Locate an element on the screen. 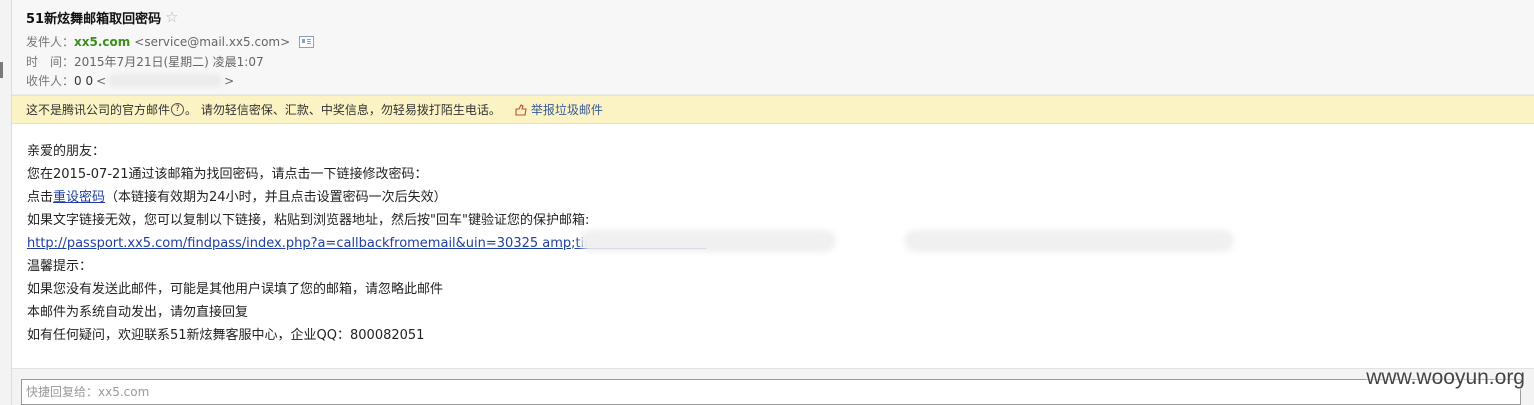 The width and height of the screenshot is (1534, 405). time-label: 时 间： is located at coordinates (50, 62).